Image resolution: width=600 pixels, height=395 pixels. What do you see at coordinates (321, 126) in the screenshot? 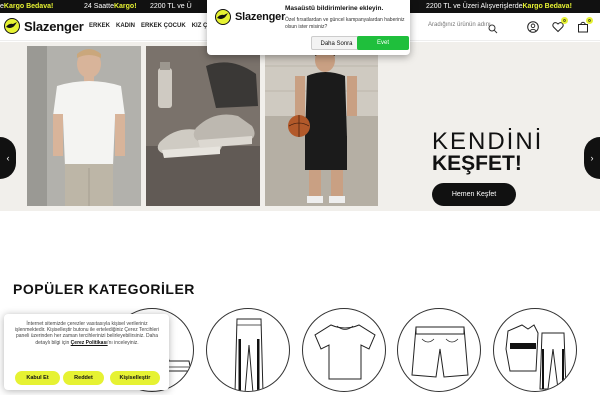
I see `hero-image-man-basketball` at bounding box center [321, 126].